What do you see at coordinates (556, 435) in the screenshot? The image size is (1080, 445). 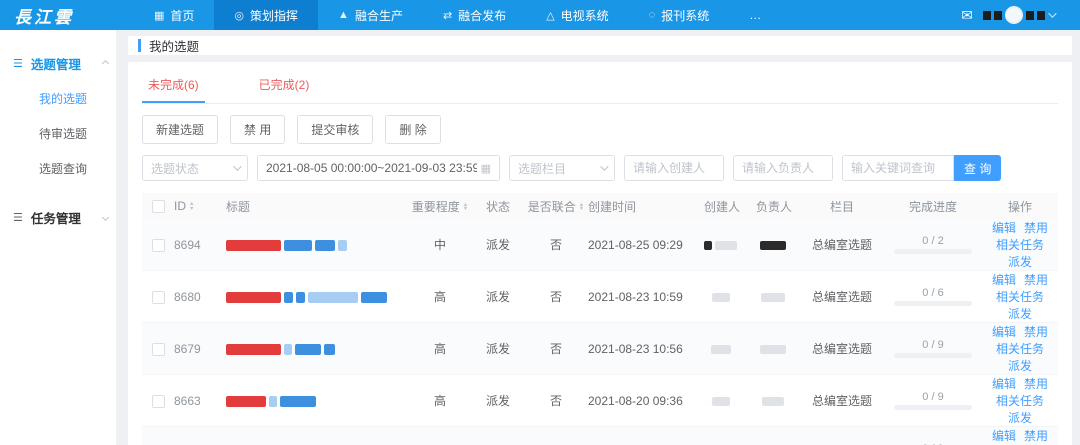 I see `row-joint: 否` at bounding box center [556, 435].